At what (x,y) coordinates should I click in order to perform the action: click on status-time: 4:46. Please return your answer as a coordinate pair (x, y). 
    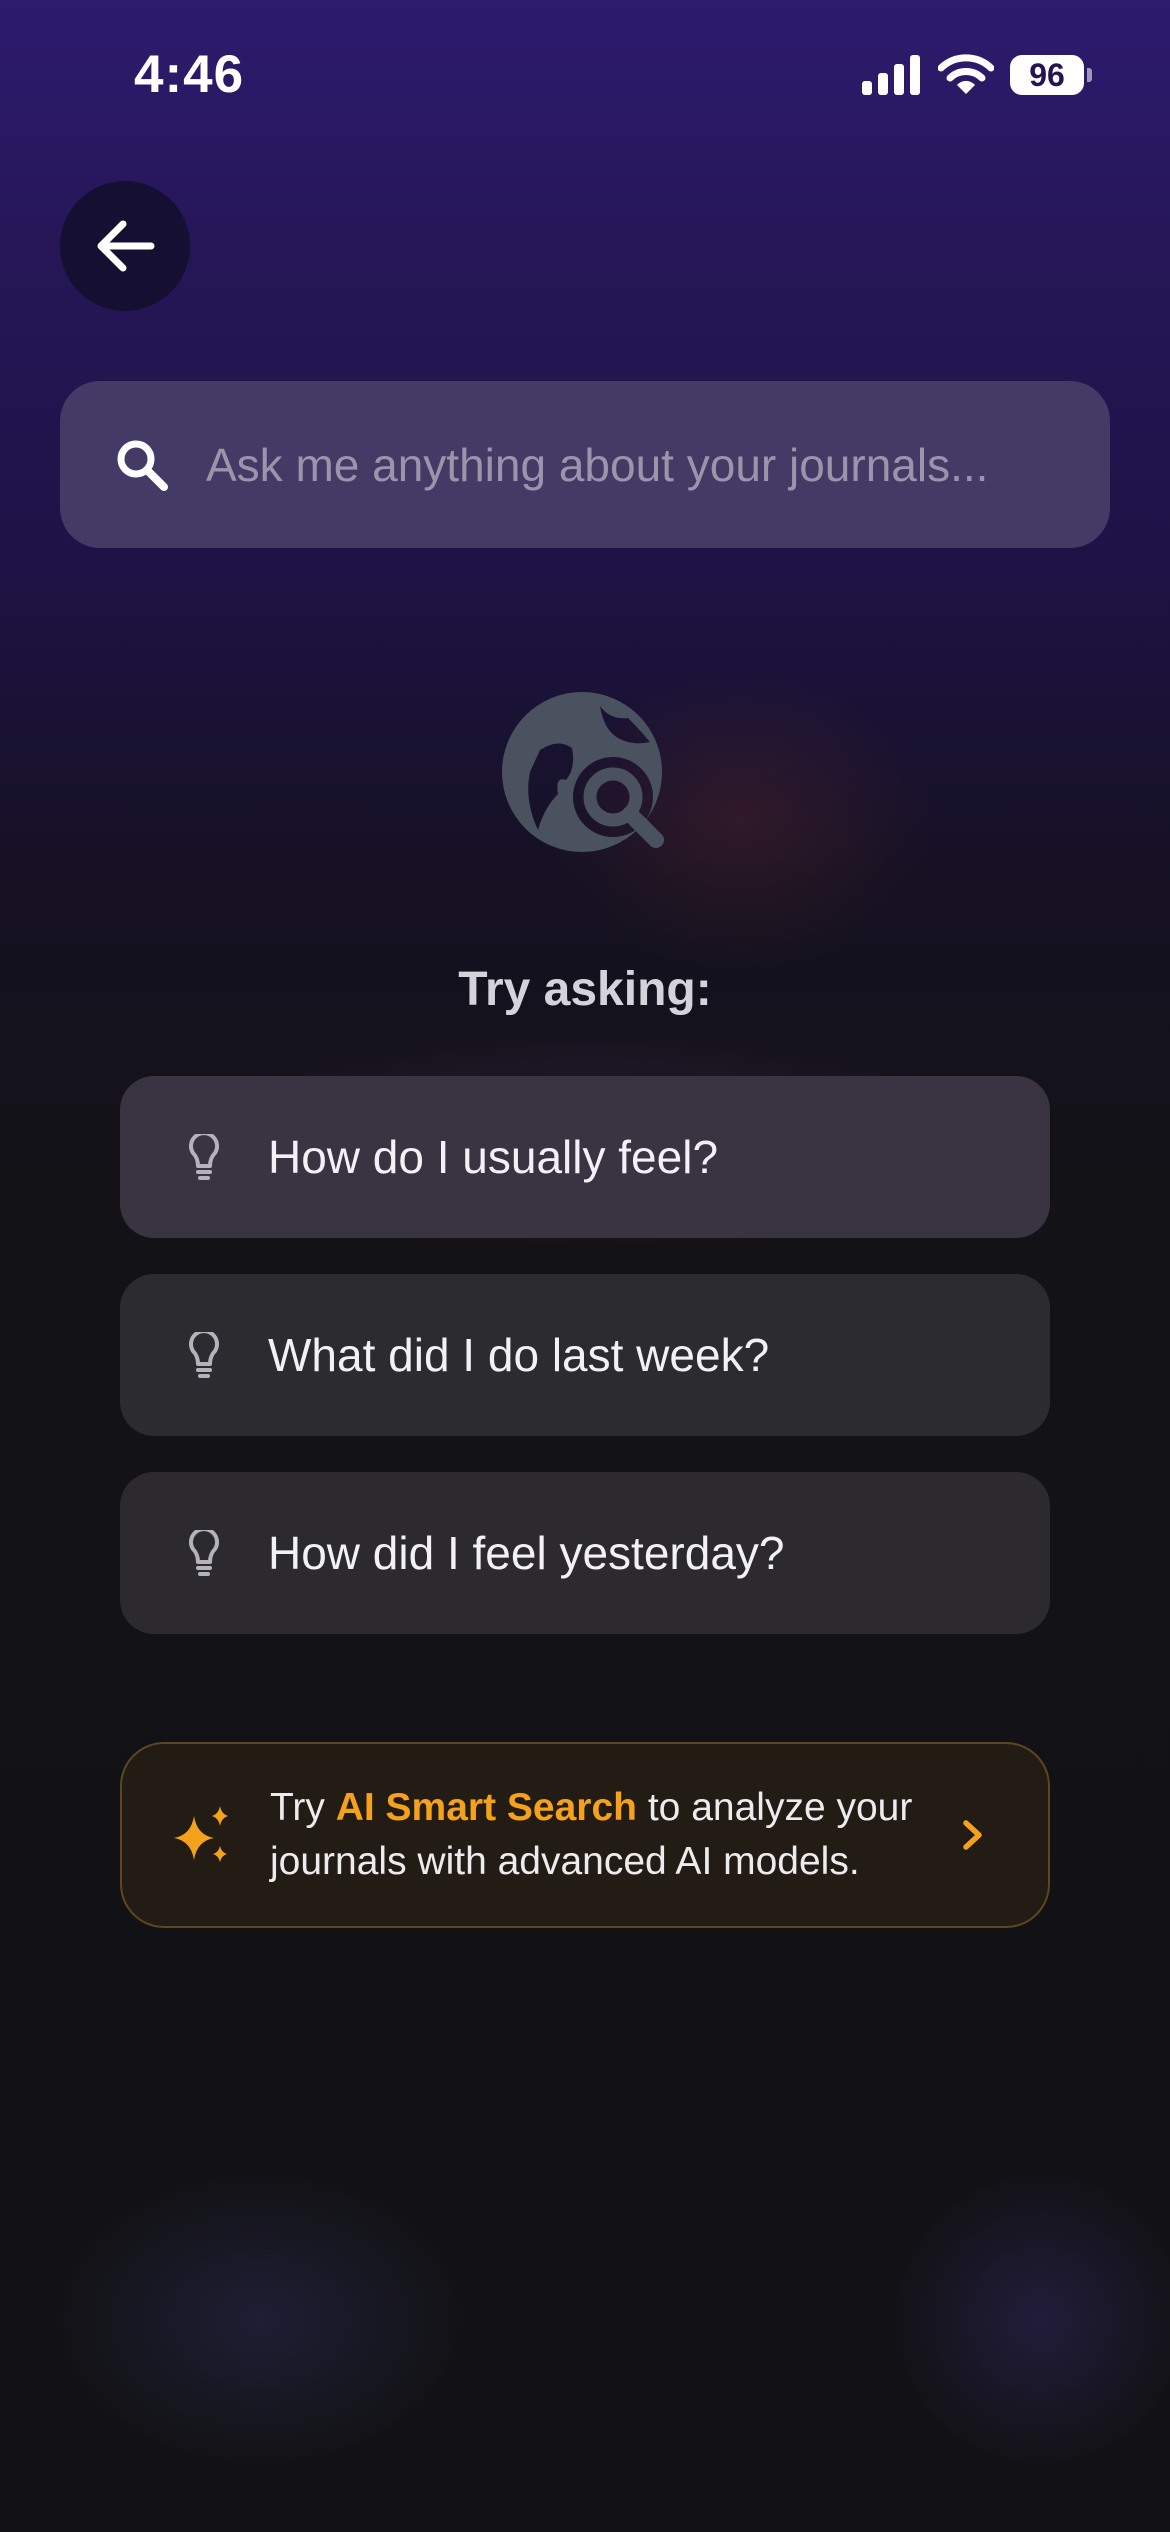
    Looking at the image, I should click on (189, 74).